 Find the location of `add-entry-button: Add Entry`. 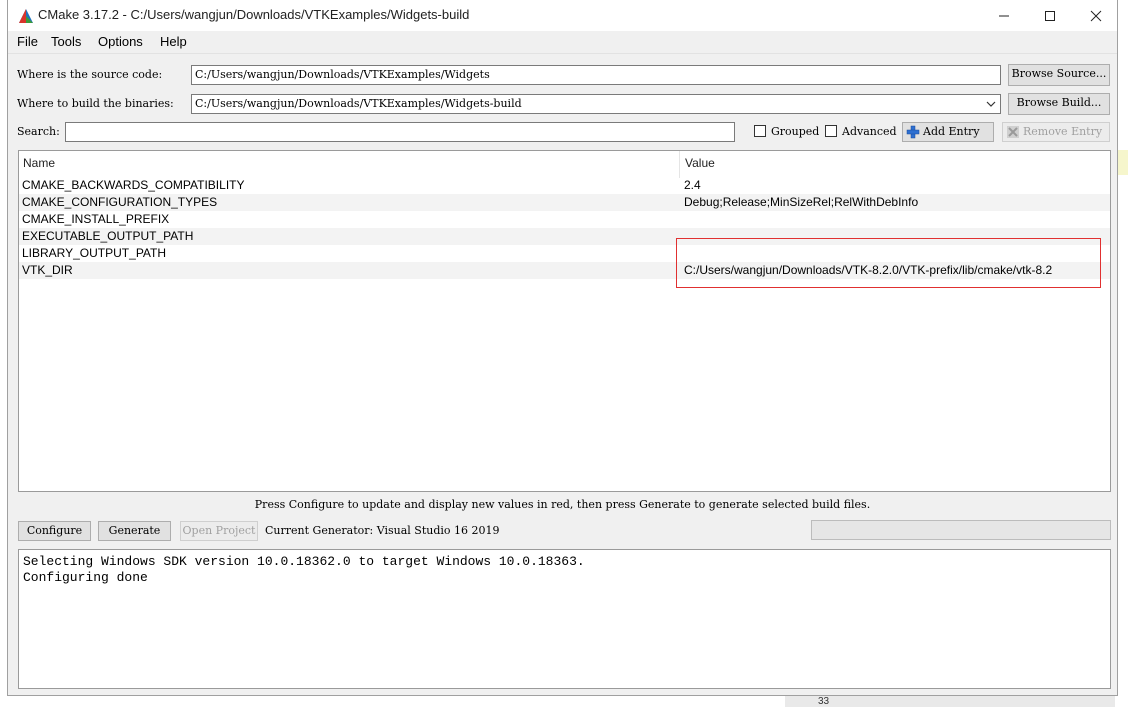

add-entry-button: Add Entry is located at coordinates (948, 132).